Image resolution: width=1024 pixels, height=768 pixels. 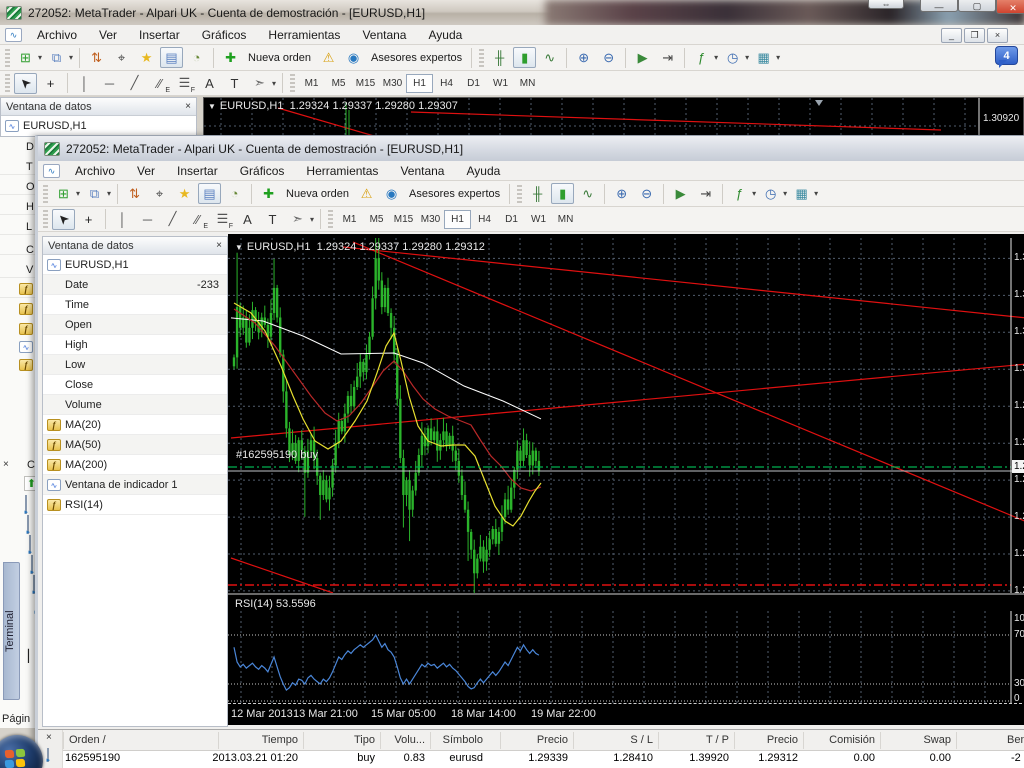 I want to click on timeframe-m15: M15, so click(x=365, y=83).